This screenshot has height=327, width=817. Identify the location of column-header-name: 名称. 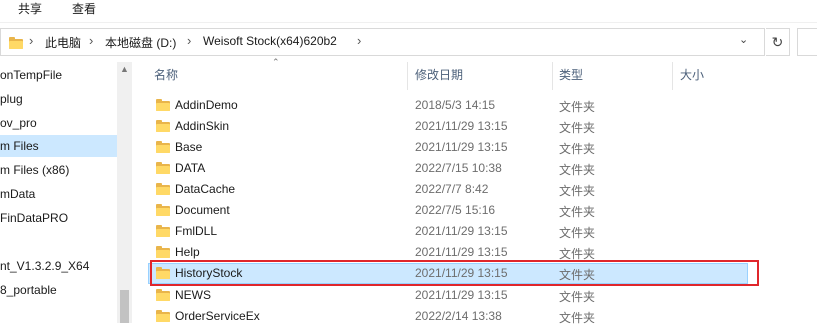
(166, 77).